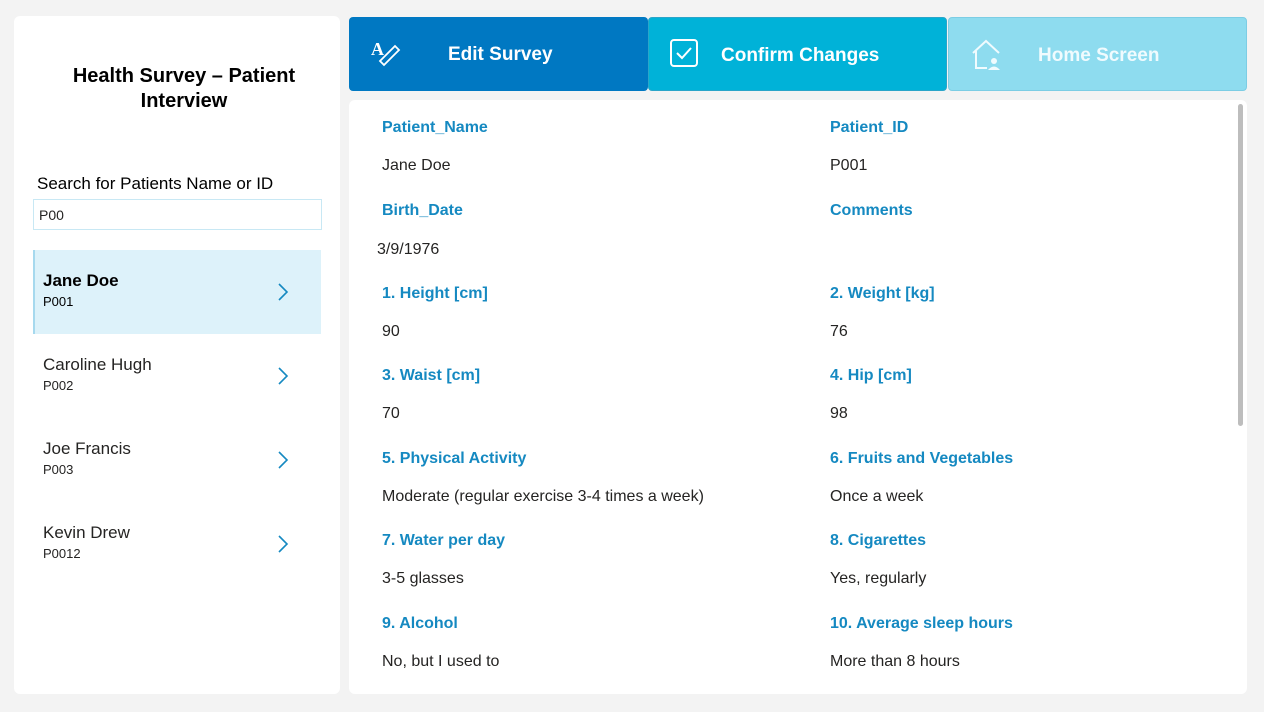  What do you see at coordinates (423, 578) in the screenshot?
I see `field-value: 3-5 glasses` at bounding box center [423, 578].